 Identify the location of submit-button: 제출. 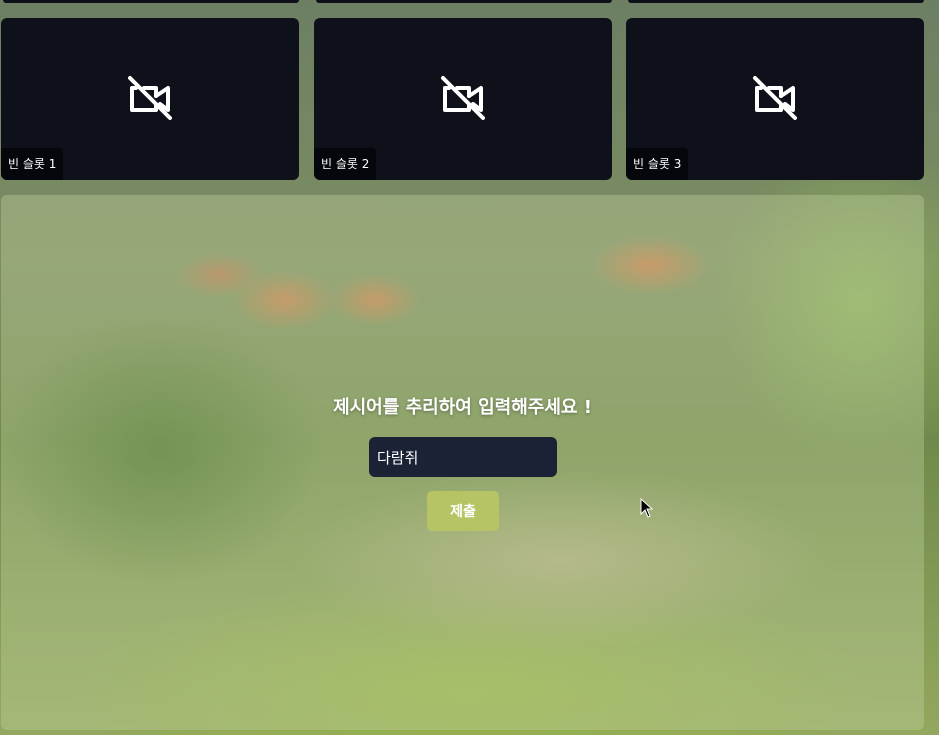
(463, 511).